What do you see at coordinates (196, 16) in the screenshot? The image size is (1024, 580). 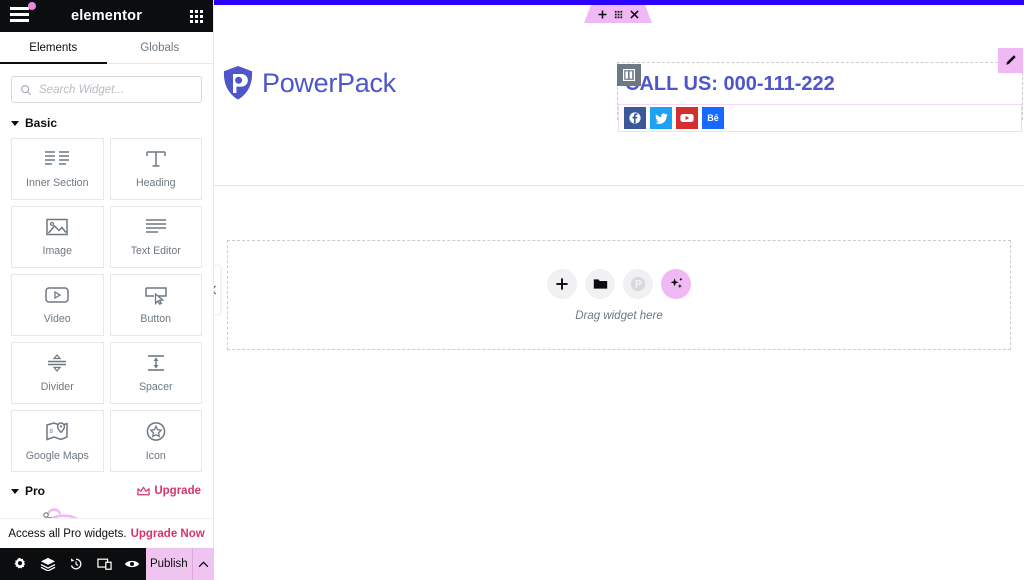 I see `apps-grid-icon` at bounding box center [196, 16].